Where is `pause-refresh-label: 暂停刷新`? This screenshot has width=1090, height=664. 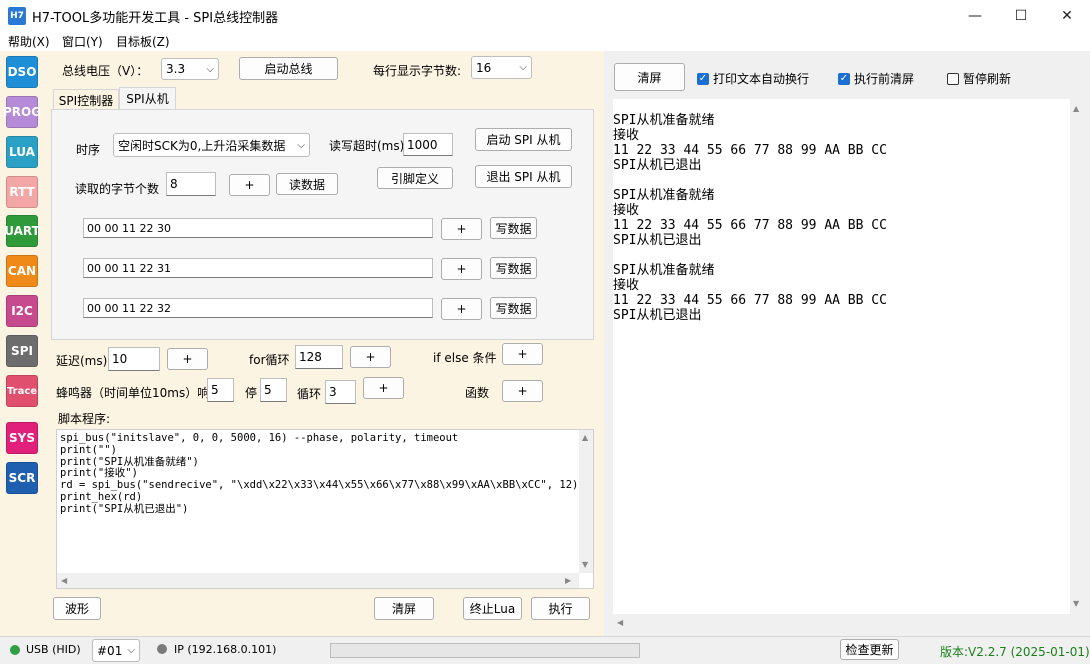 pause-refresh-label: 暂停刷新 is located at coordinates (987, 79).